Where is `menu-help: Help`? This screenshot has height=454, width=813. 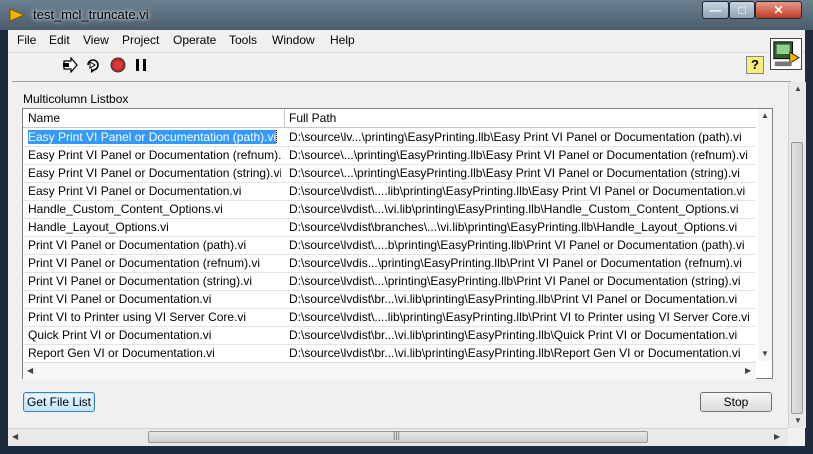
menu-help: Help is located at coordinates (342, 40).